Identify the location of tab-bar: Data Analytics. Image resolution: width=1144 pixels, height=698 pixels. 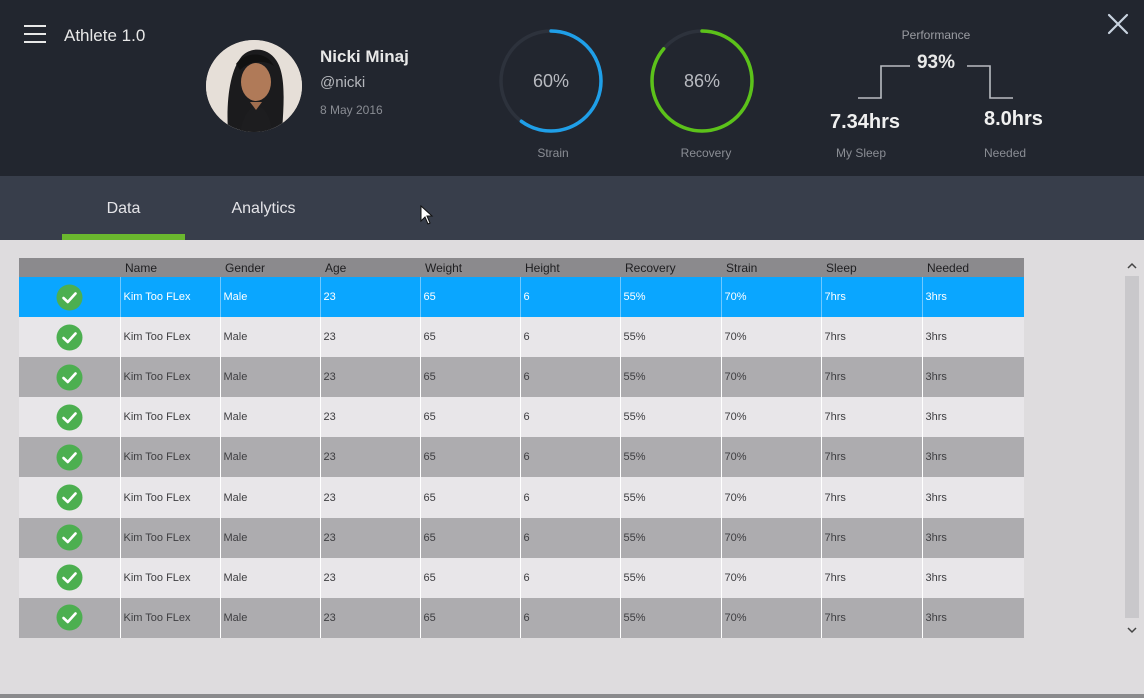
(572, 208).